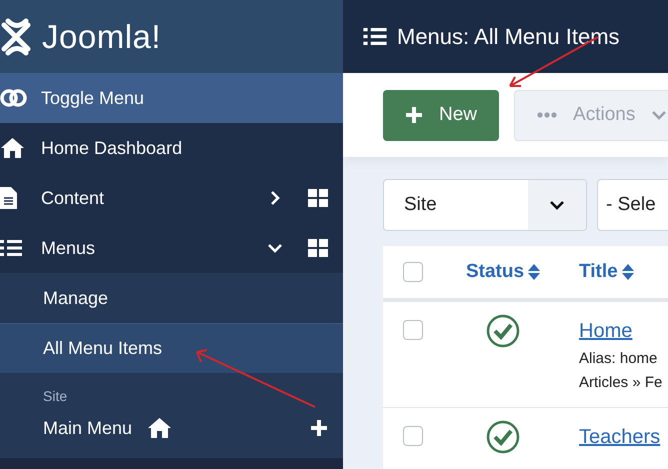  What do you see at coordinates (171, 348) in the screenshot?
I see `submenu-item: All Menu Items` at bounding box center [171, 348].